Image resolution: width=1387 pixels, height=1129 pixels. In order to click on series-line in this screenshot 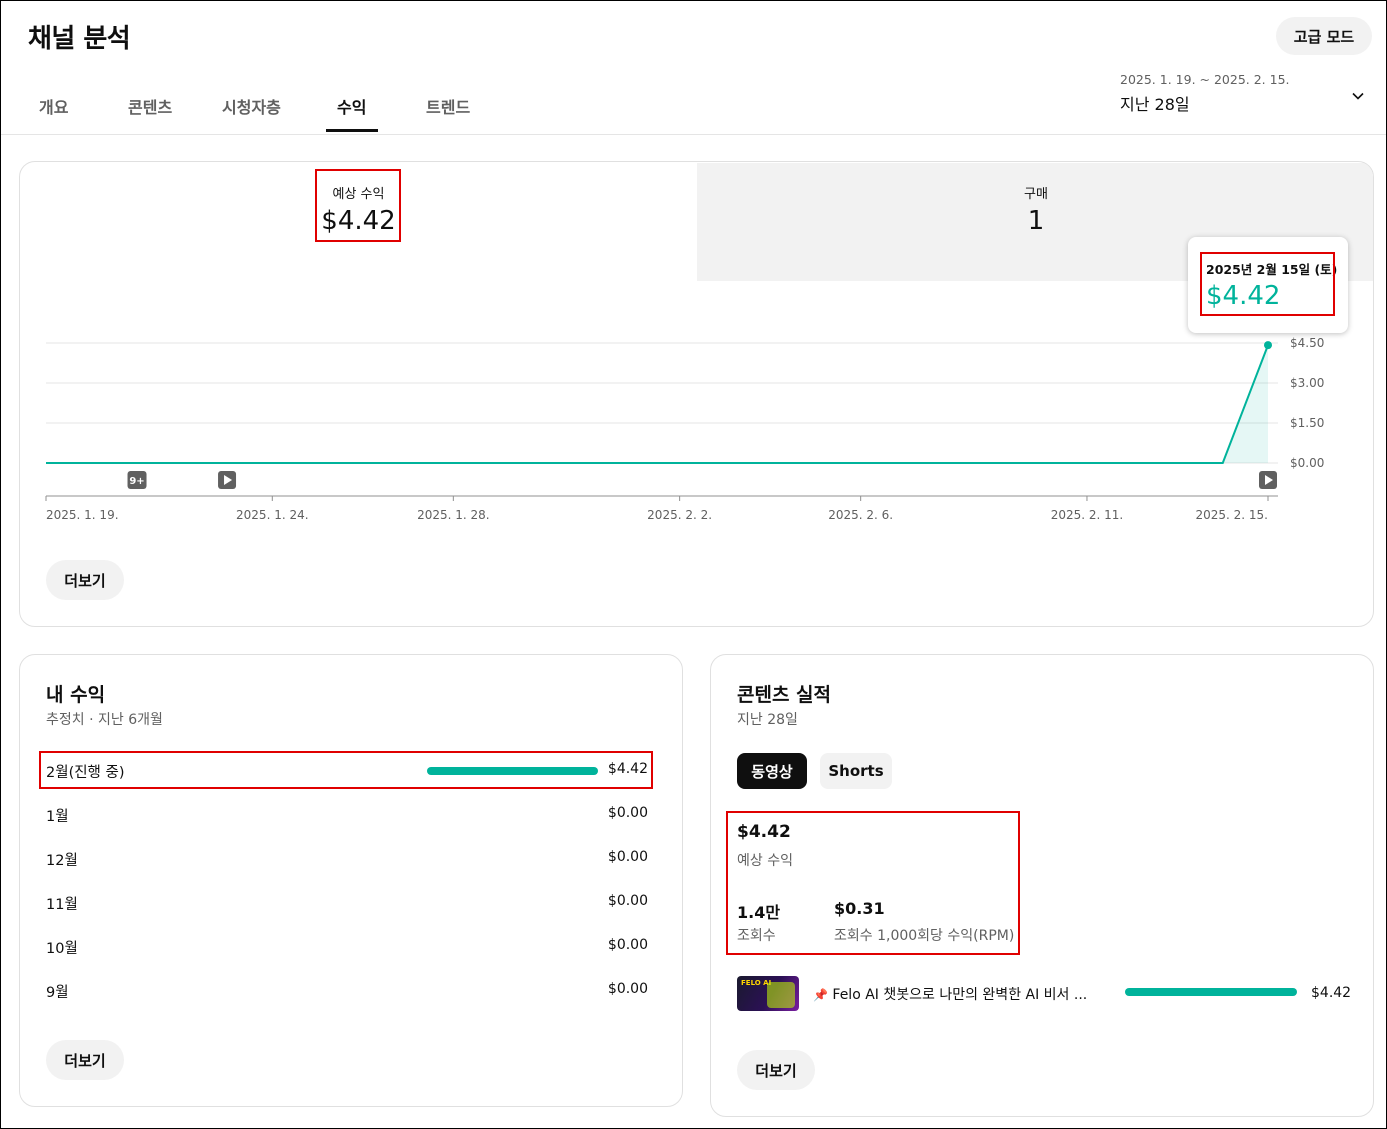, I will do `click(657, 404)`.